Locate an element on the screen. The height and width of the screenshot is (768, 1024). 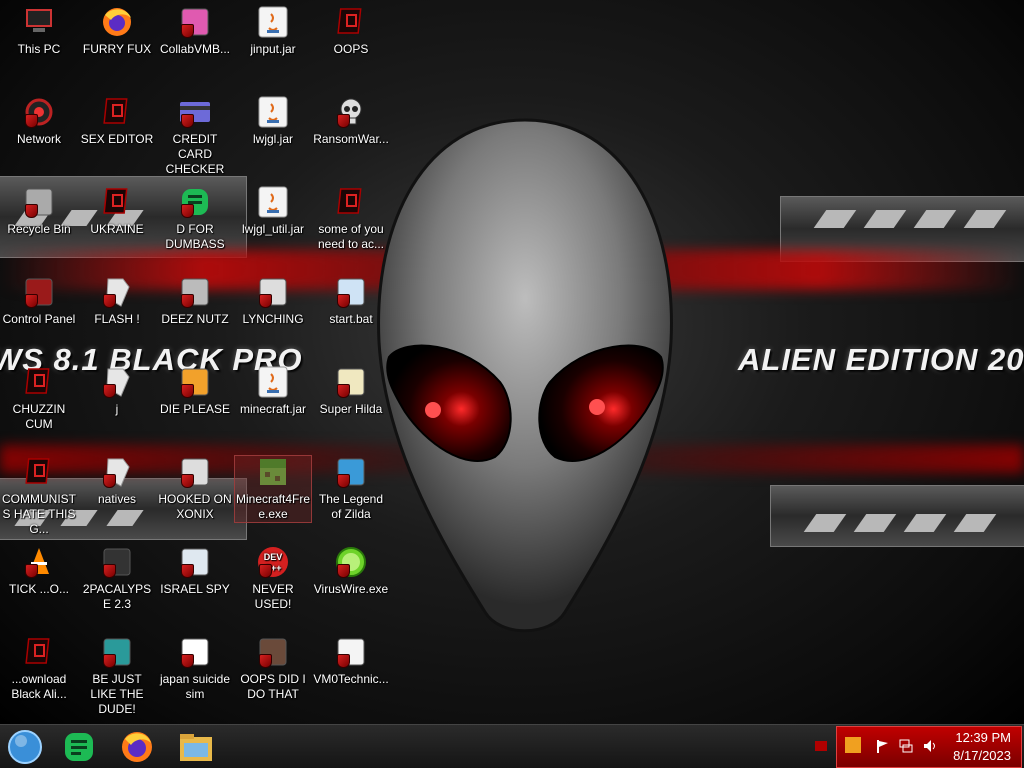
santa-app-icon is located at coordinates (117, 652).